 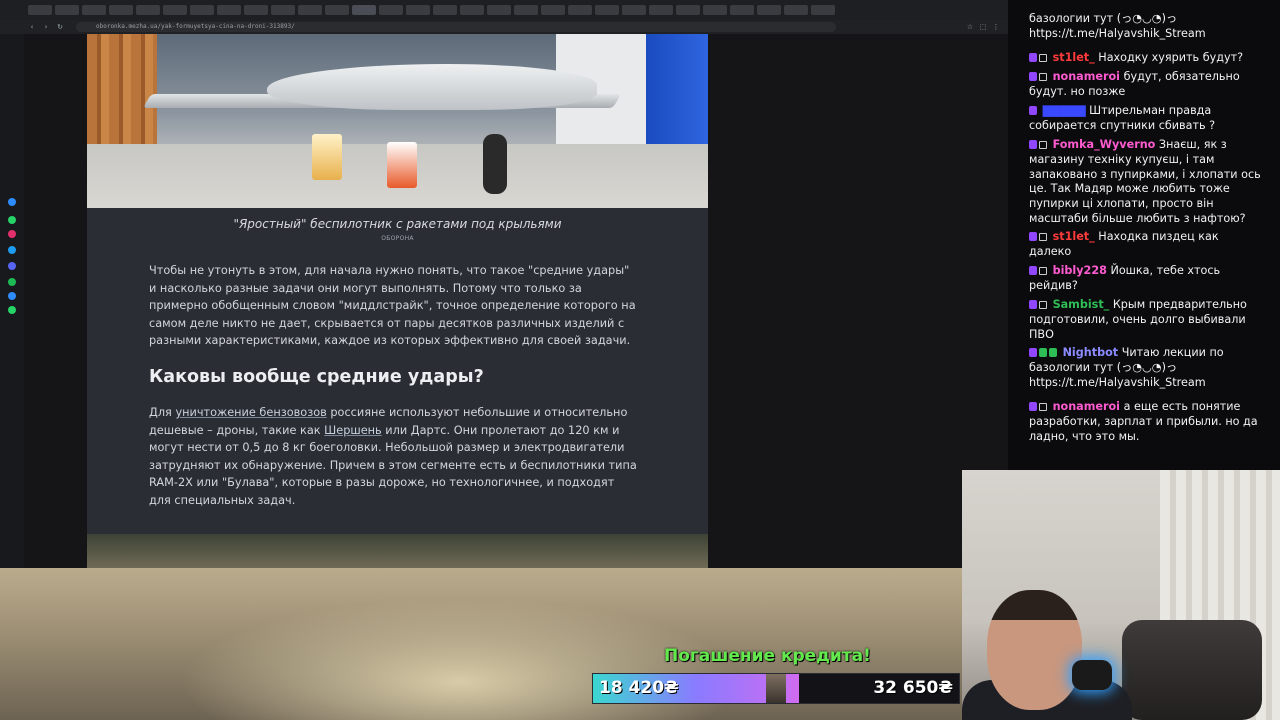 I want to click on next-article-image, so click(x=397, y=551).